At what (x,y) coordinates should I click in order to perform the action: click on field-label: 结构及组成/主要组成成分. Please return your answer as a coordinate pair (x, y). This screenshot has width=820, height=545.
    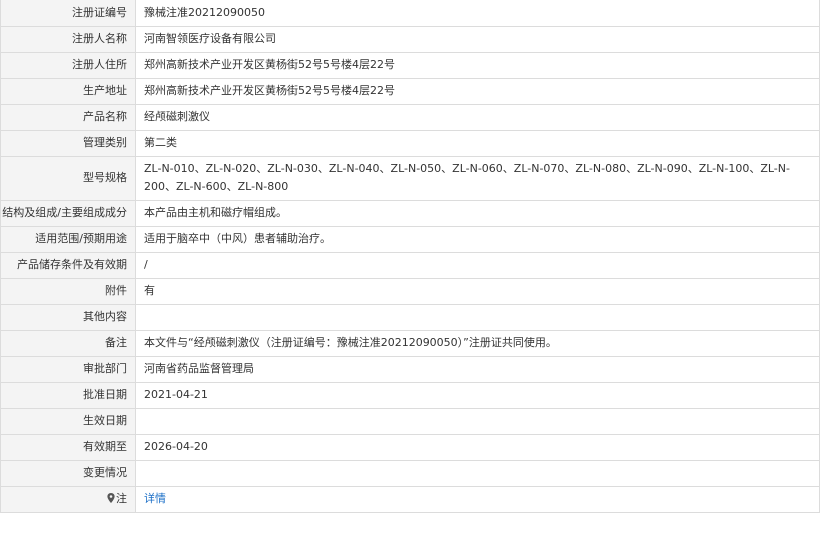
    Looking at the image, I should click on (68, 213).